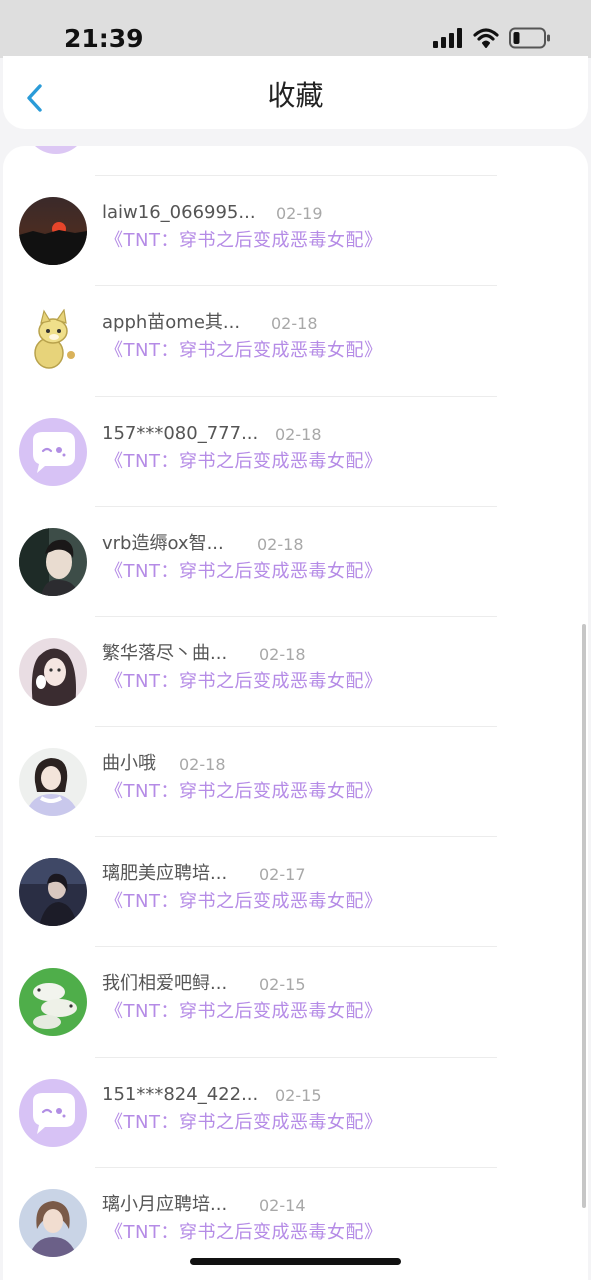  Describe the element at coordinates (53, 782) in the screenshot. I see `girl-photo-avatar` at that location.